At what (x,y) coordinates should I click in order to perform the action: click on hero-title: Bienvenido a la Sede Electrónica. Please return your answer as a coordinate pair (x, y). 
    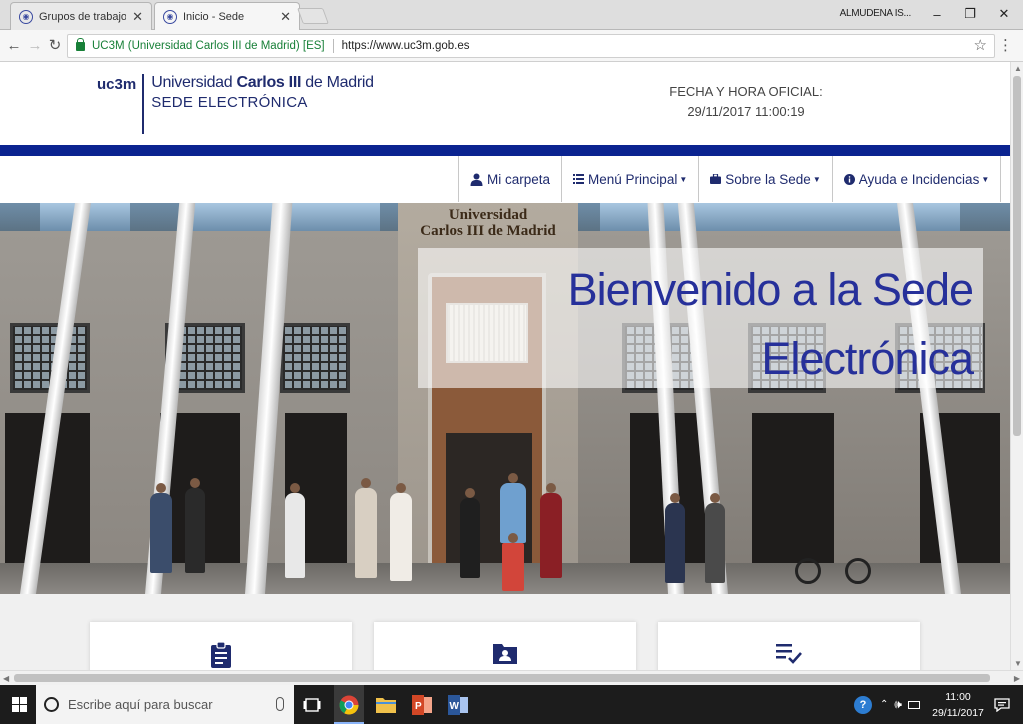
    Looking at the image, I should click on (696, 324).